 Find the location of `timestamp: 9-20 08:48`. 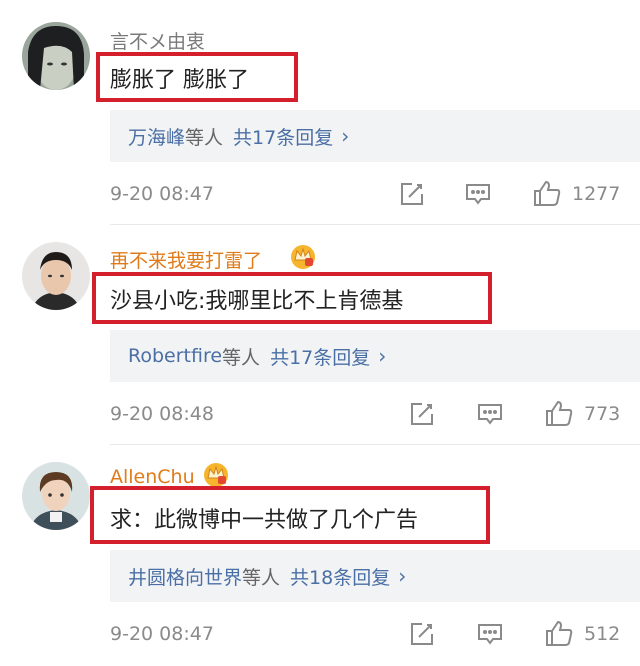

timestamp: 9-20 08:48 is located at coordinates (162, 414).